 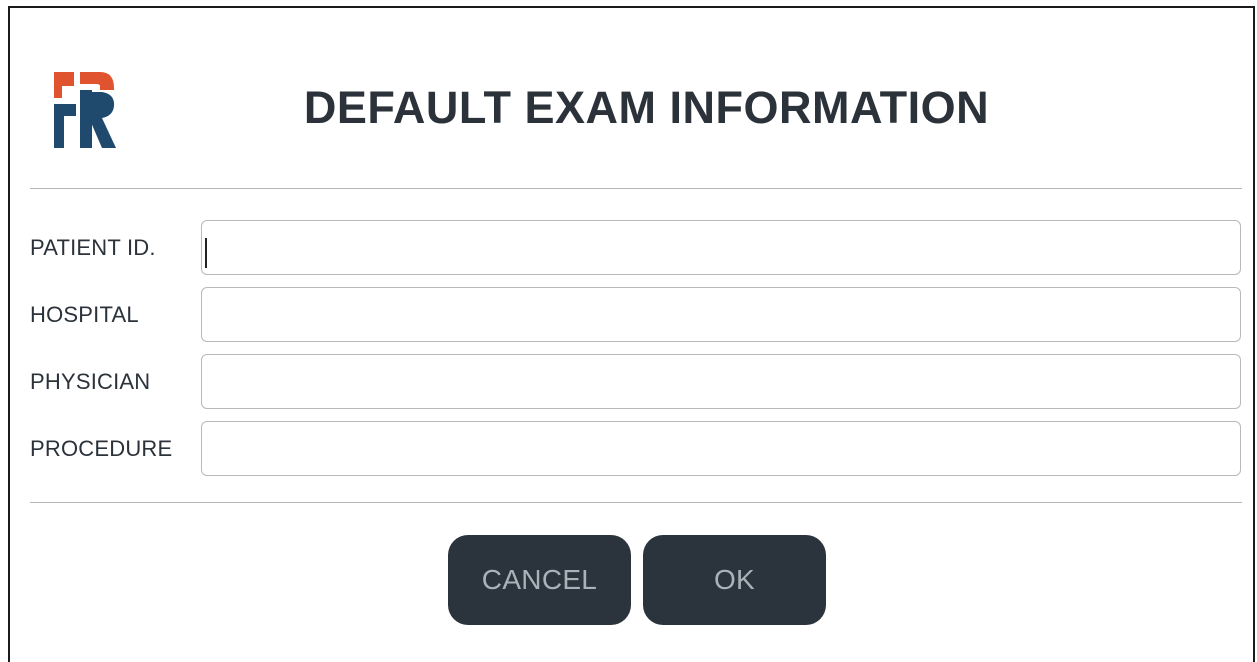 What do you see at coordinates (636, 188) in the screenshot?
I see `header-divider` at bounding box center [636, 188].